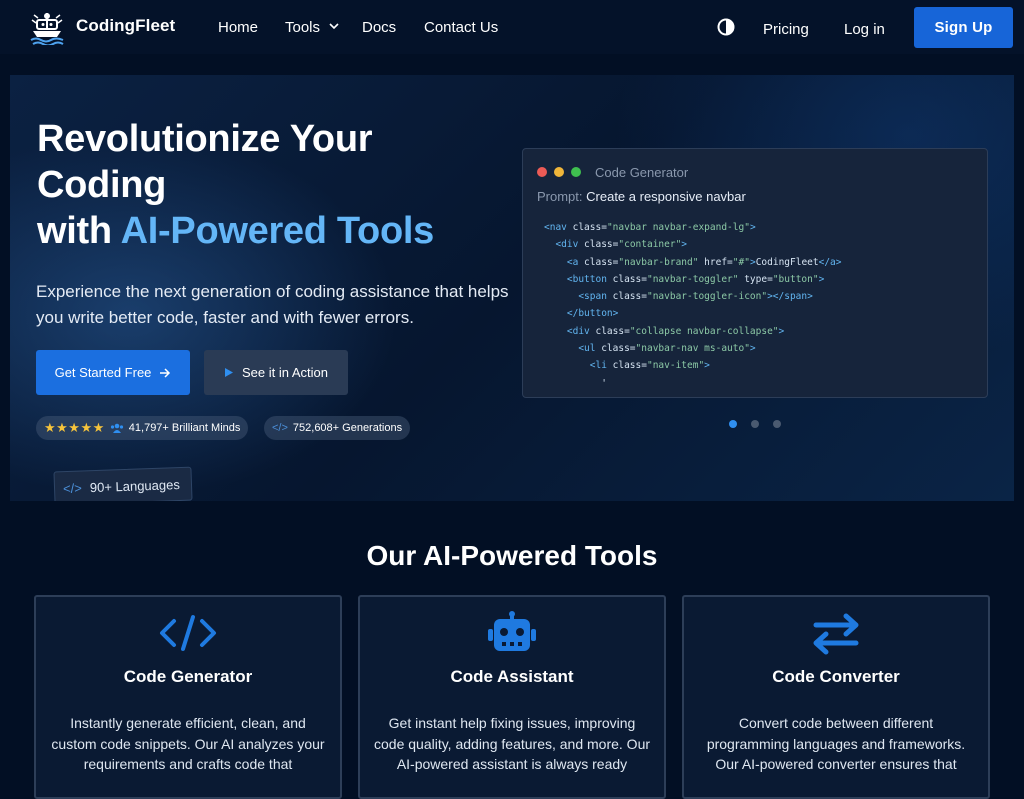  I want to click on generations-count: 752,608+ Generations, so click(347, 428).